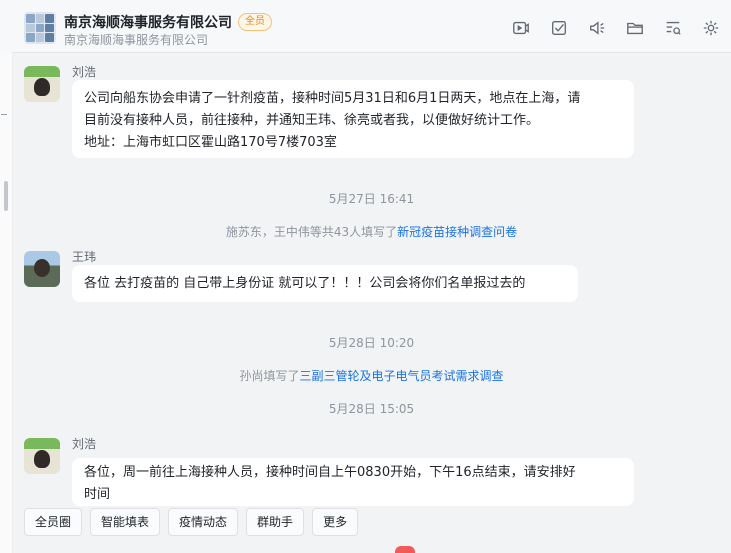 Image resolution: width=731 pixels, height=553 pixels. What do you see at coordinates (371, 409) in the screenshot?
I see `timestamp: 5月28日 15:05` at bounding box center [371, 409].